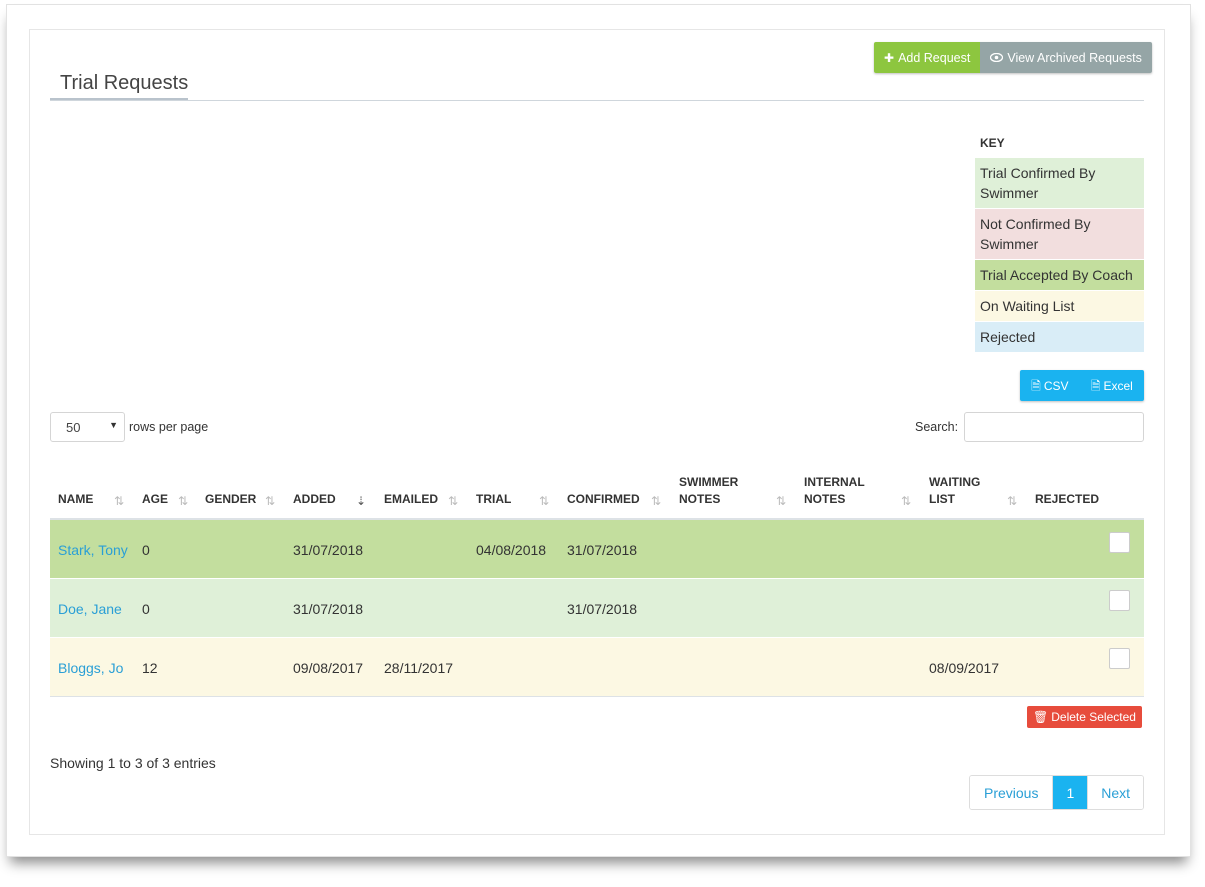 This screenshot has height=887, width=1205. I want to click on trash-icon: 🗑, so click(1041, 717).